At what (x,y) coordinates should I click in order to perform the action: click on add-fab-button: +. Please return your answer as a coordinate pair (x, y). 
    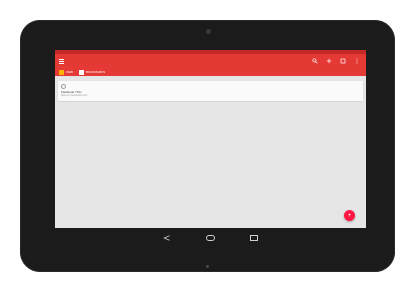
    Looking at the image, I should click on (349, 215).